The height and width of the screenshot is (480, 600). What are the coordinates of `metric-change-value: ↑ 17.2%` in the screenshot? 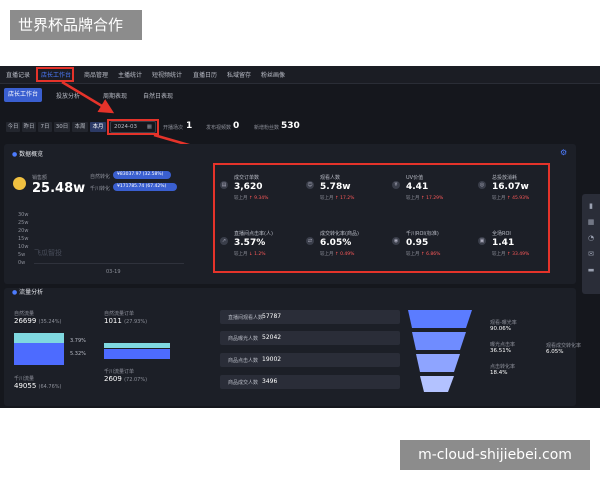 It's located at (344, 198).